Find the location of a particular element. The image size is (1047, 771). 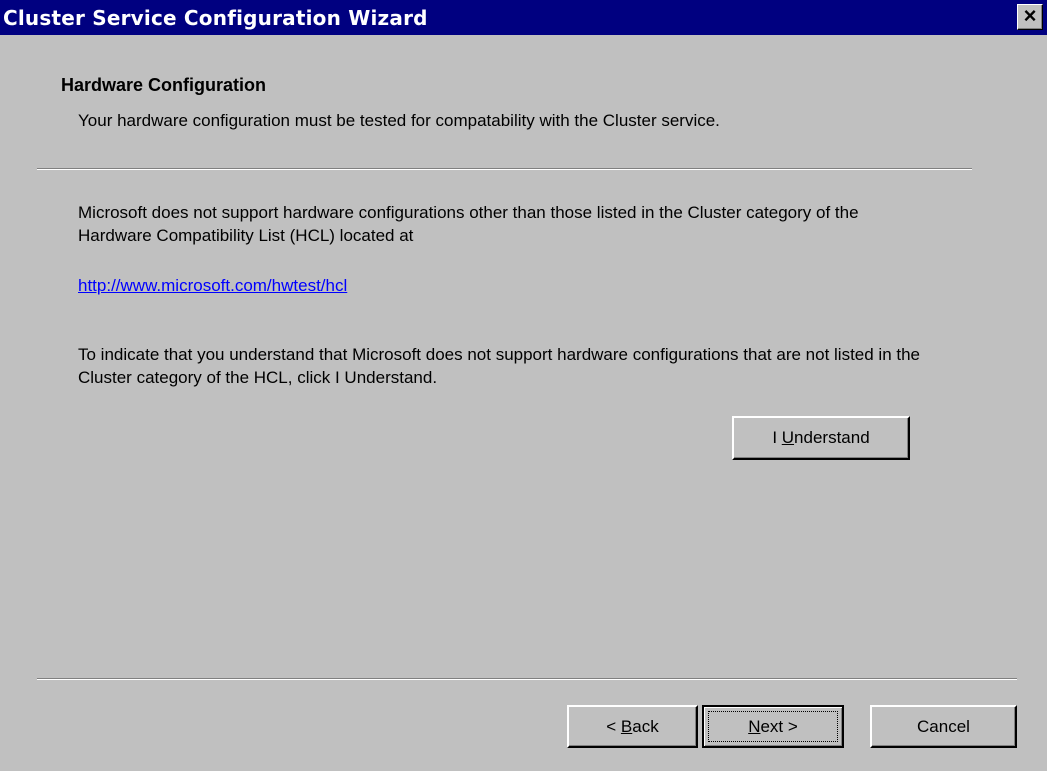

header-separator is located at coordinates (504, 169).